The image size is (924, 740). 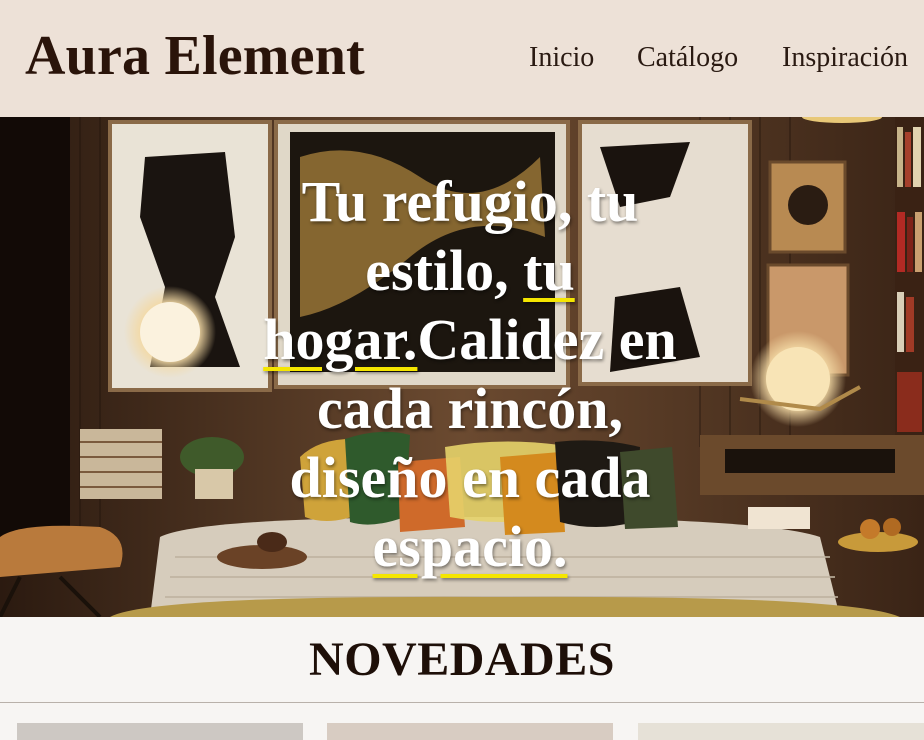 What do you see at coordinates (444, 270) in the screenshot?
I see `hero-line-2: estilo,` at bounding box center [444, 270].